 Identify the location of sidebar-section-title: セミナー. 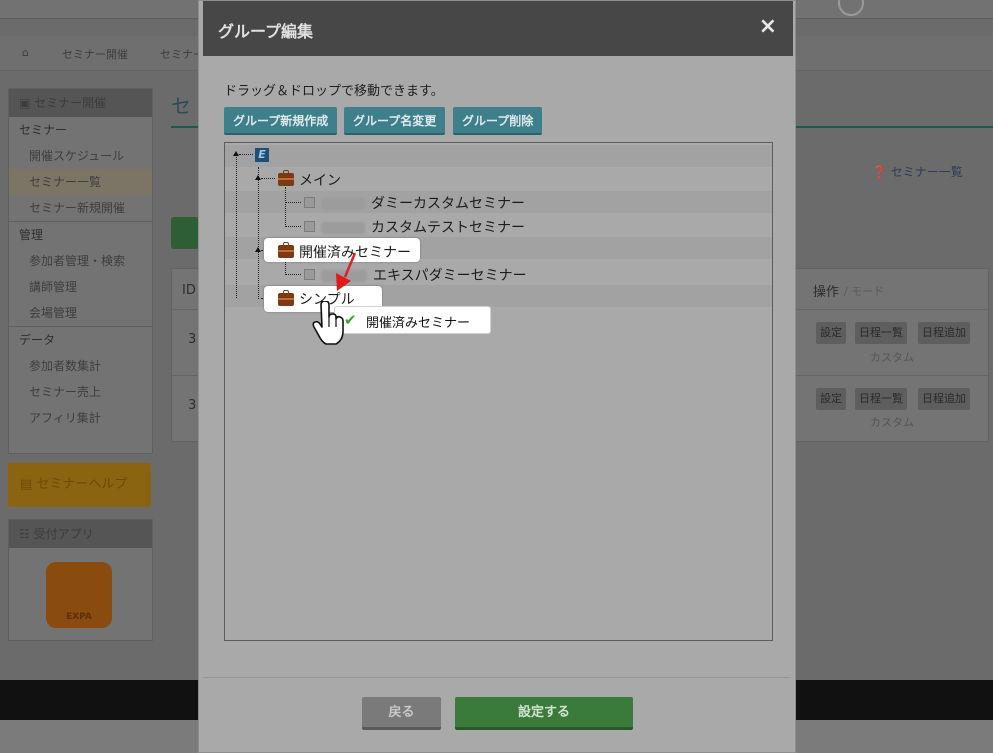
(43, 130).